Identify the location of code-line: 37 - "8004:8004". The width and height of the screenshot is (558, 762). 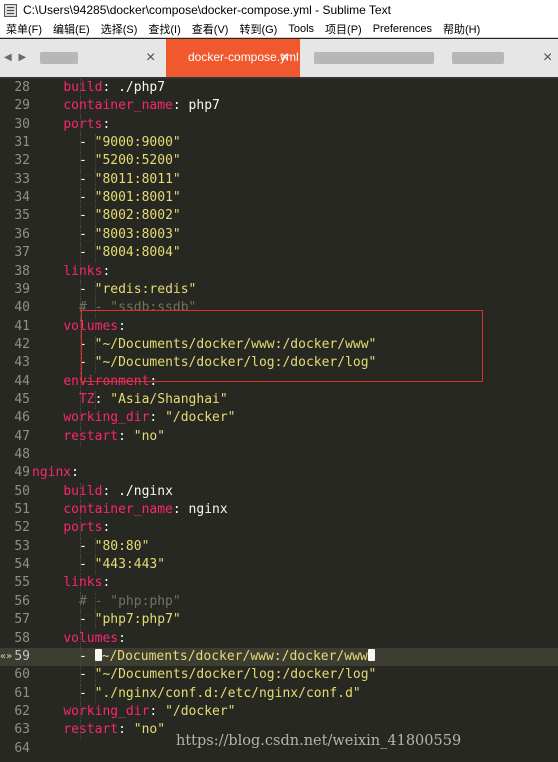
(279, 253).